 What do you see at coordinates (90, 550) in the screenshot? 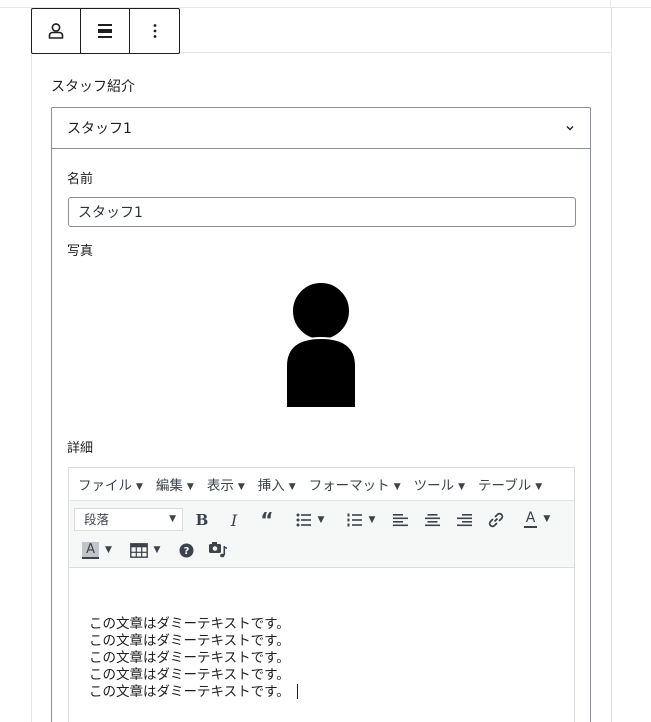
I see `background-color-icon: A` at bounding box center [90, 550].